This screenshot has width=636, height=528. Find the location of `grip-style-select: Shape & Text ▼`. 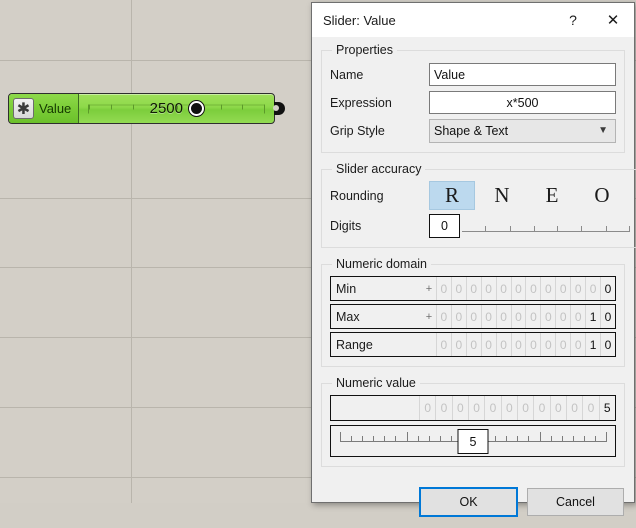

grip-style-select: Shape & Text ▼ is located at coordinates (522, 130).